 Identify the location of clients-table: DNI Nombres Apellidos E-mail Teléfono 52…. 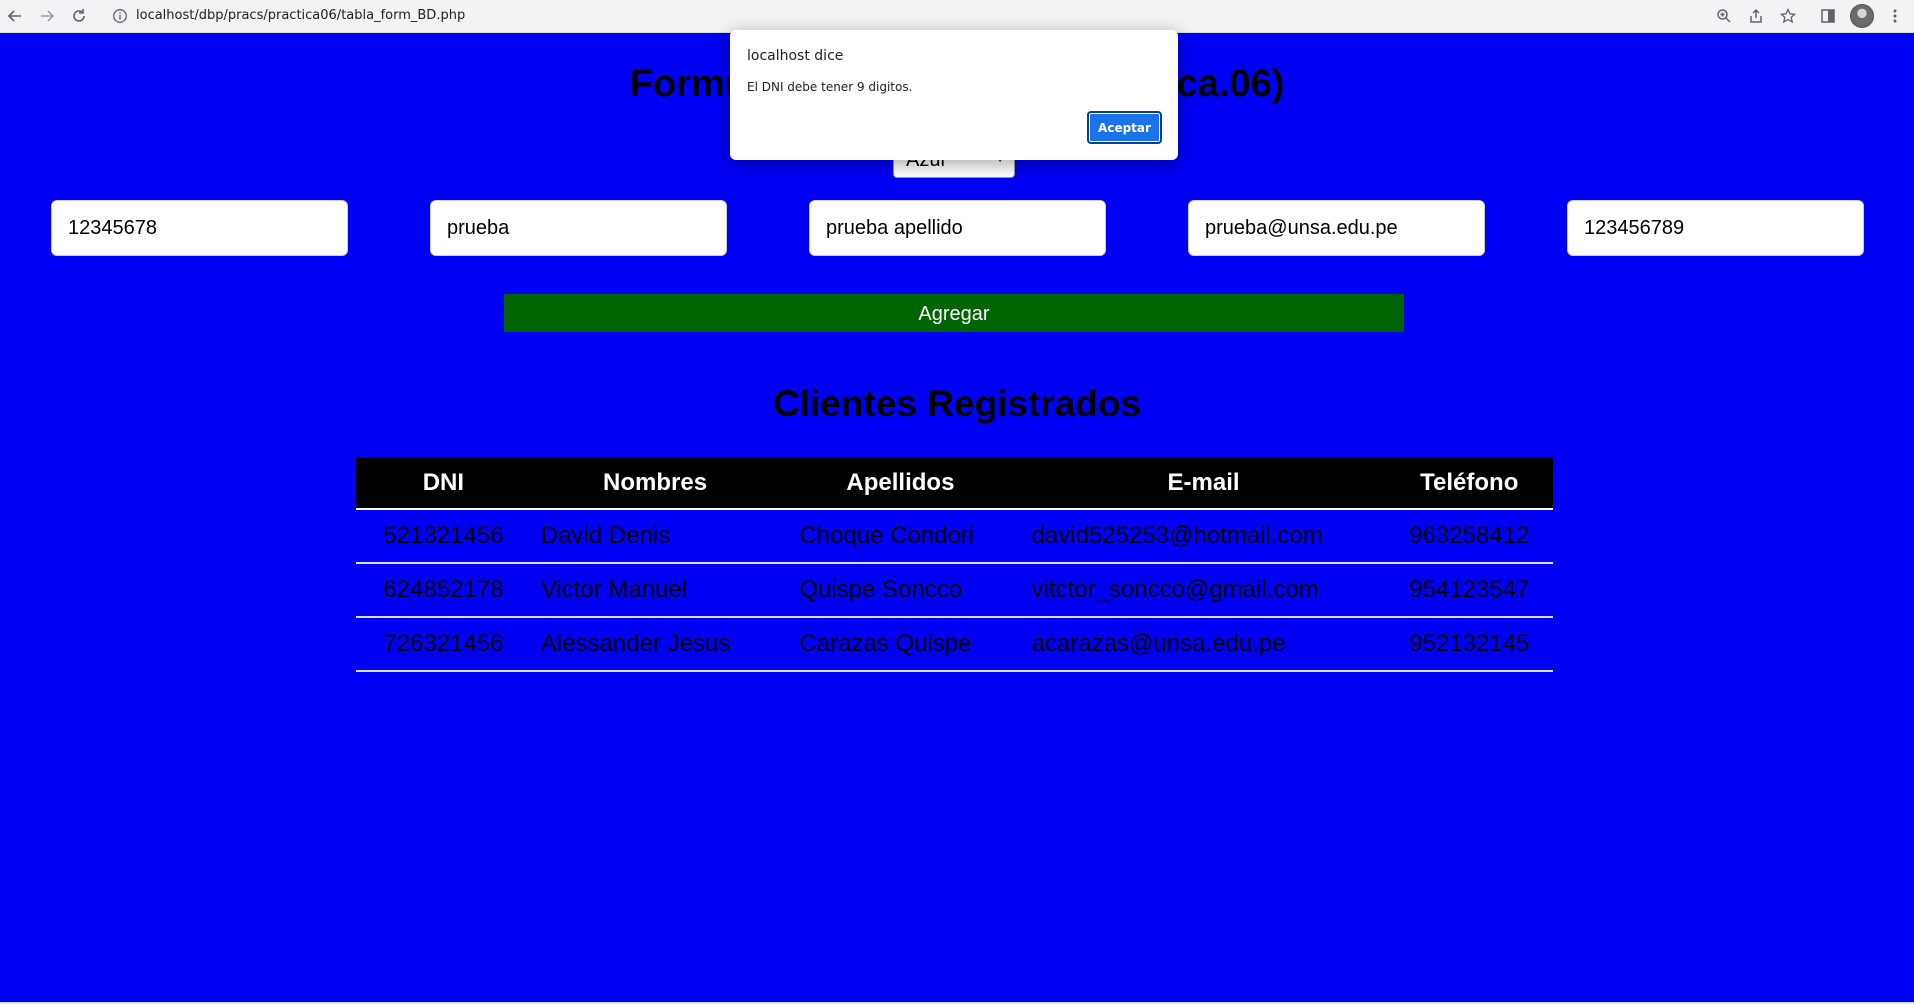
(954, 564).